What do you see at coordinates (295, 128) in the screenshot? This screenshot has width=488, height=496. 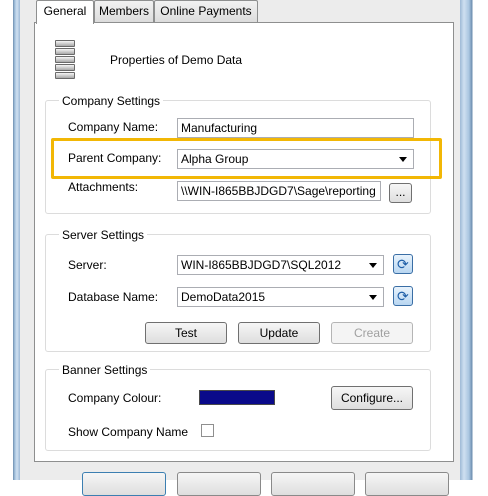 I see `company-name-field: Manufacturing` at bounding box center [295, 128].